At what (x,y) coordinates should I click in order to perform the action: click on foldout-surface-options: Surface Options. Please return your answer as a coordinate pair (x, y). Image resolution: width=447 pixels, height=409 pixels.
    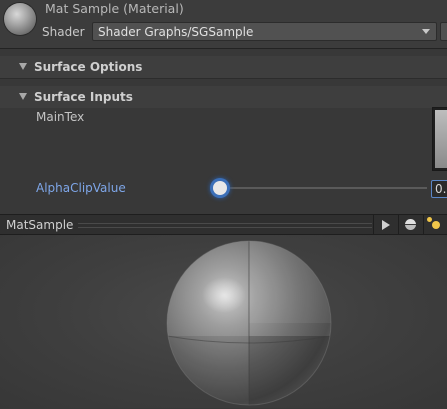
    Looking at the image, I should click on (223, 67).